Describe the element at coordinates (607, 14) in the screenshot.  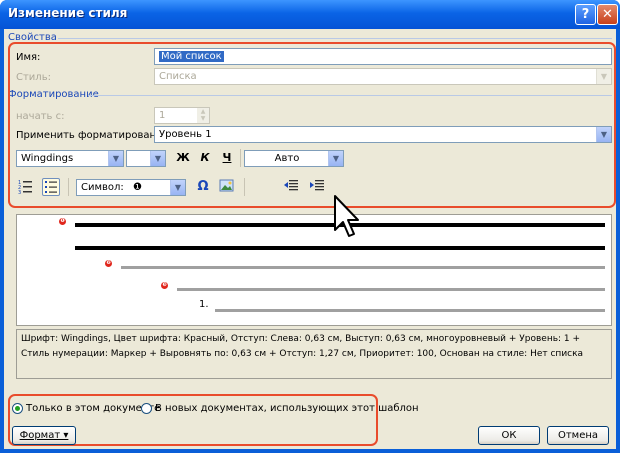
I see `close-button: ✕` at that location.